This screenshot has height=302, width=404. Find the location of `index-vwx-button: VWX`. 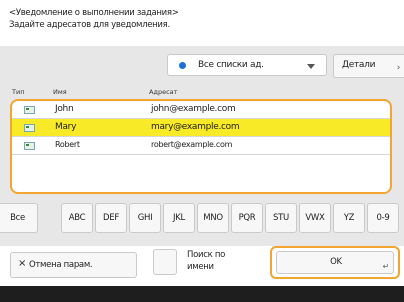

index-vwx-button: VWX is located at coordinates (315, 218).